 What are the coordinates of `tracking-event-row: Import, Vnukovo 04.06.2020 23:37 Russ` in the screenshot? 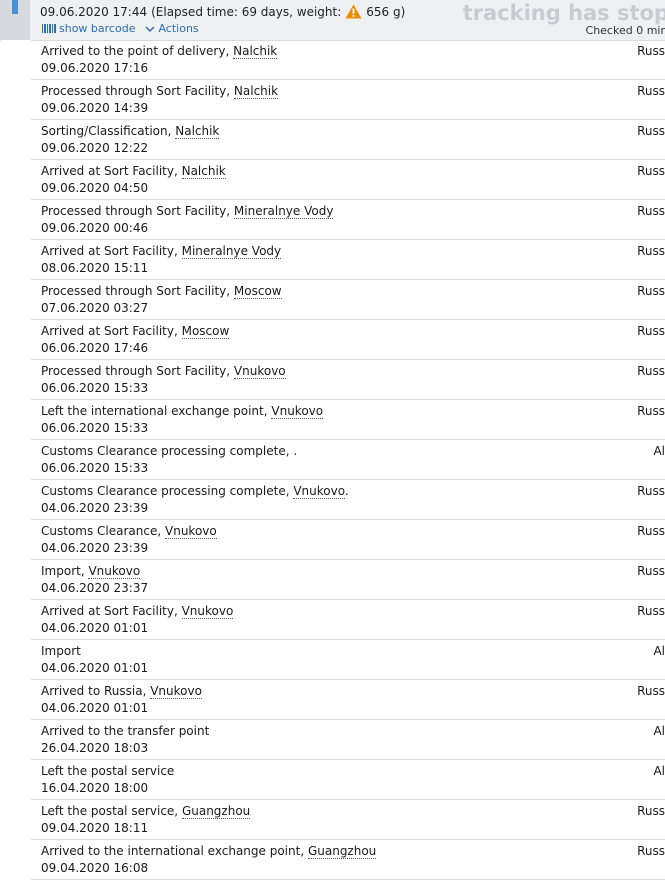 It's located at (333, 580).